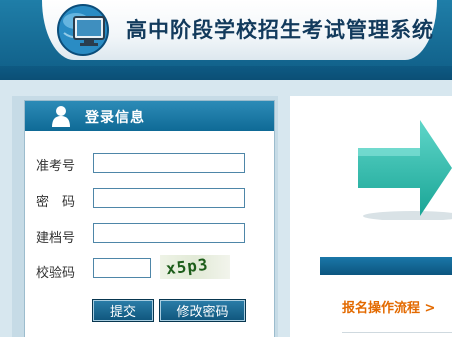  I want to click on section-bar, so click(386, 266).